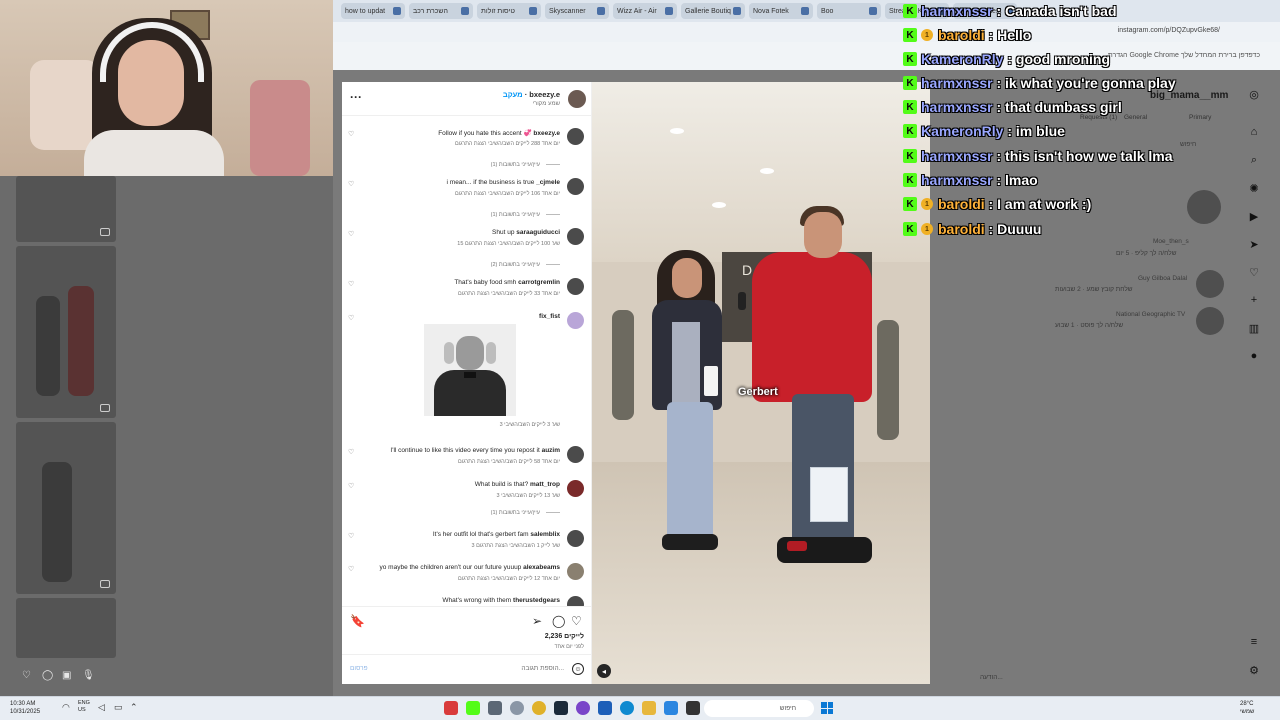  What do you see at coordinates (546, 104) in the screenshot?
I see `audio-label: שמע מקורי` at bounding box center [546, 104].